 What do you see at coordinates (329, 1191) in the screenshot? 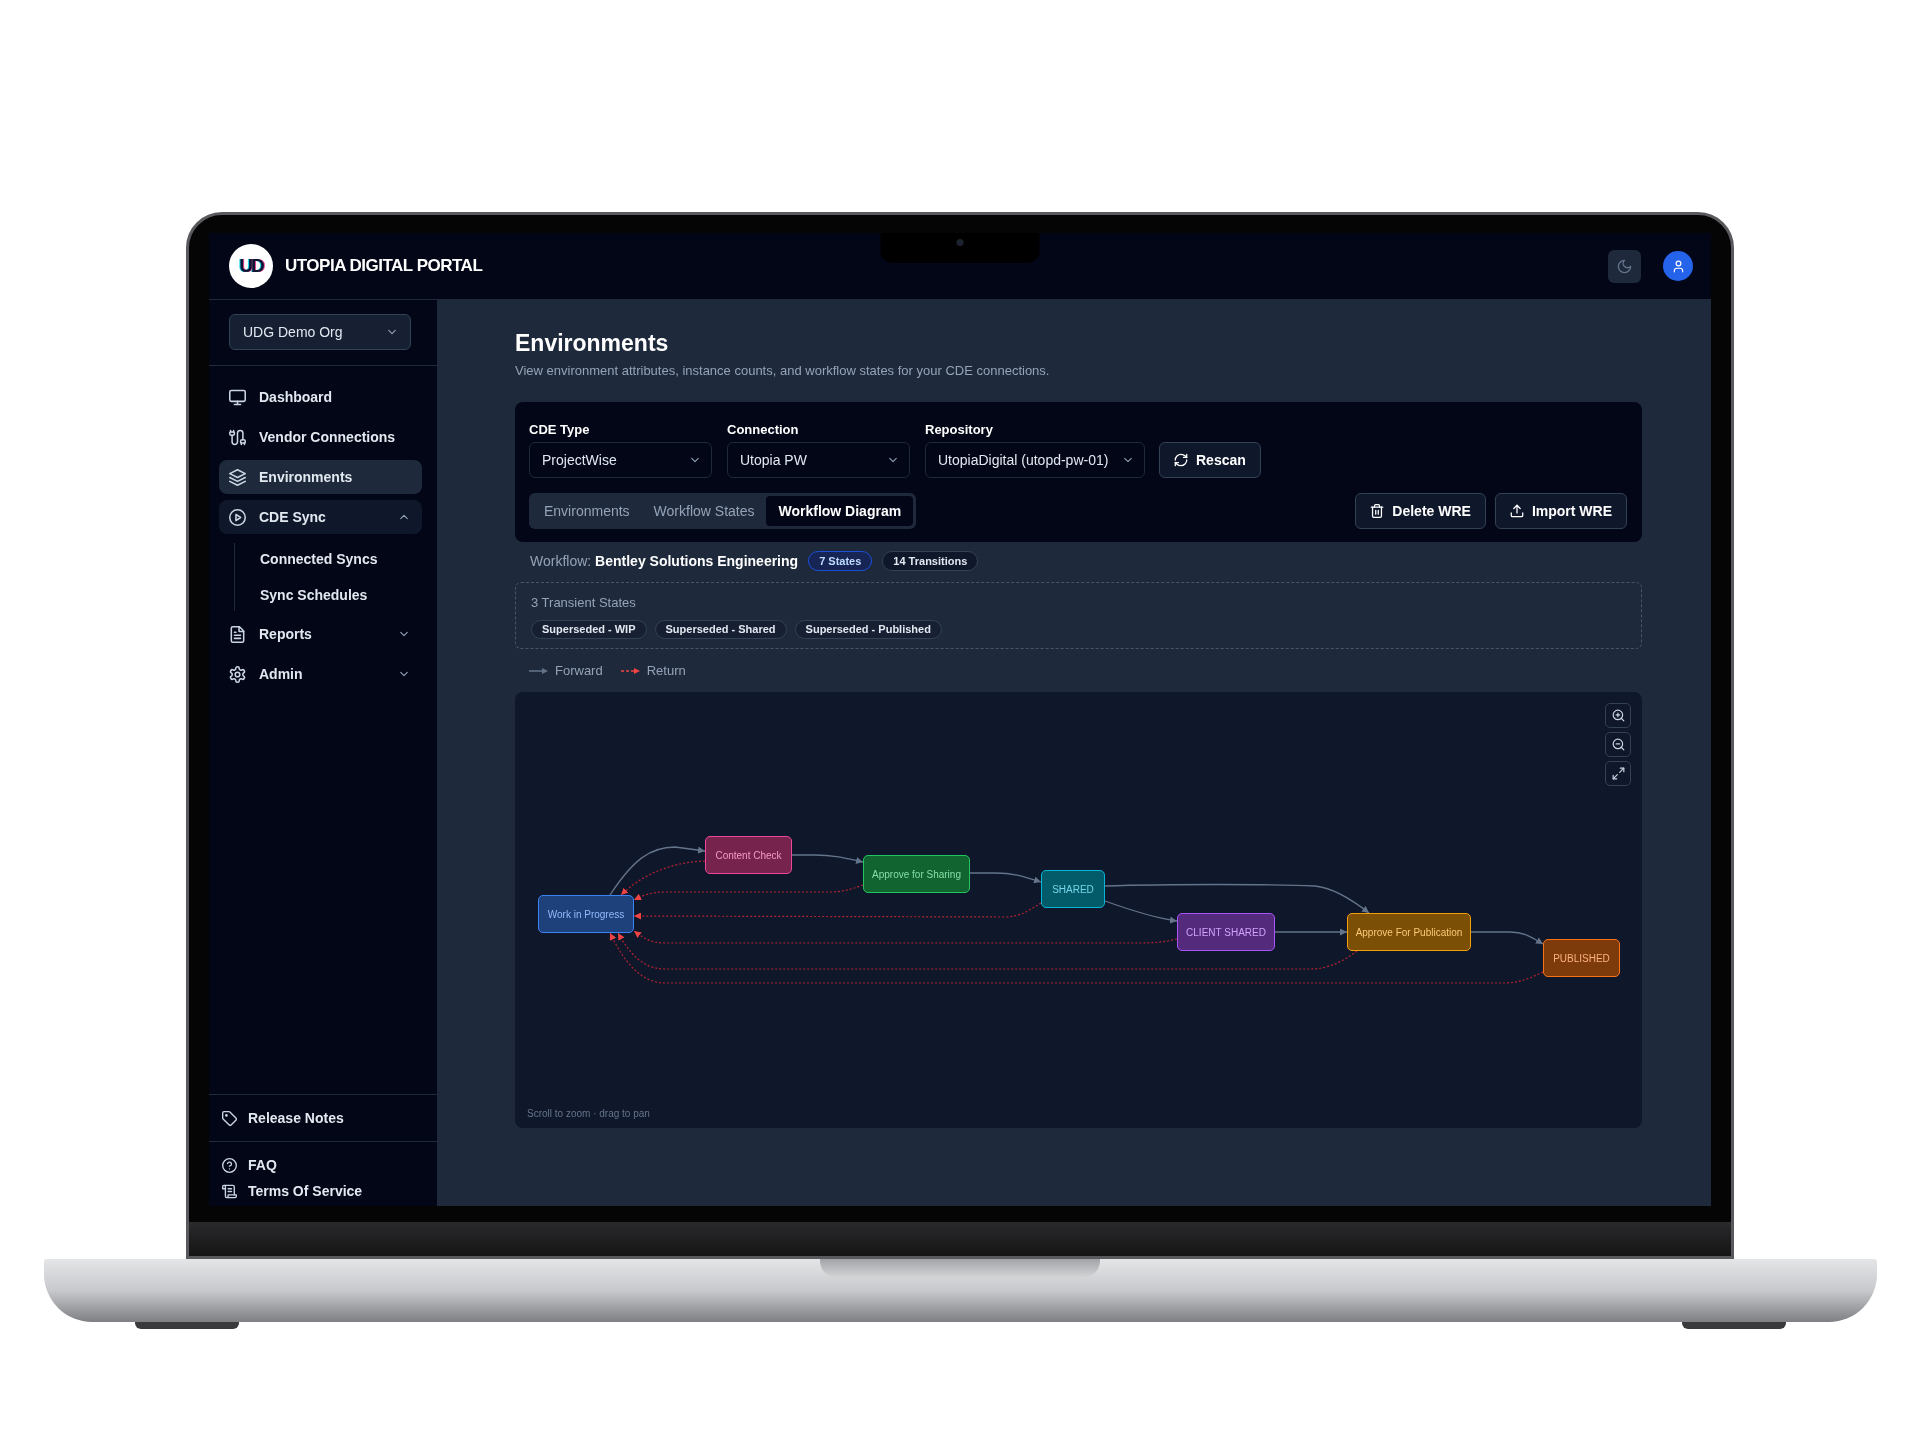
I see `footer-link: Terms Of Service` at bounding box center [329, 1191].